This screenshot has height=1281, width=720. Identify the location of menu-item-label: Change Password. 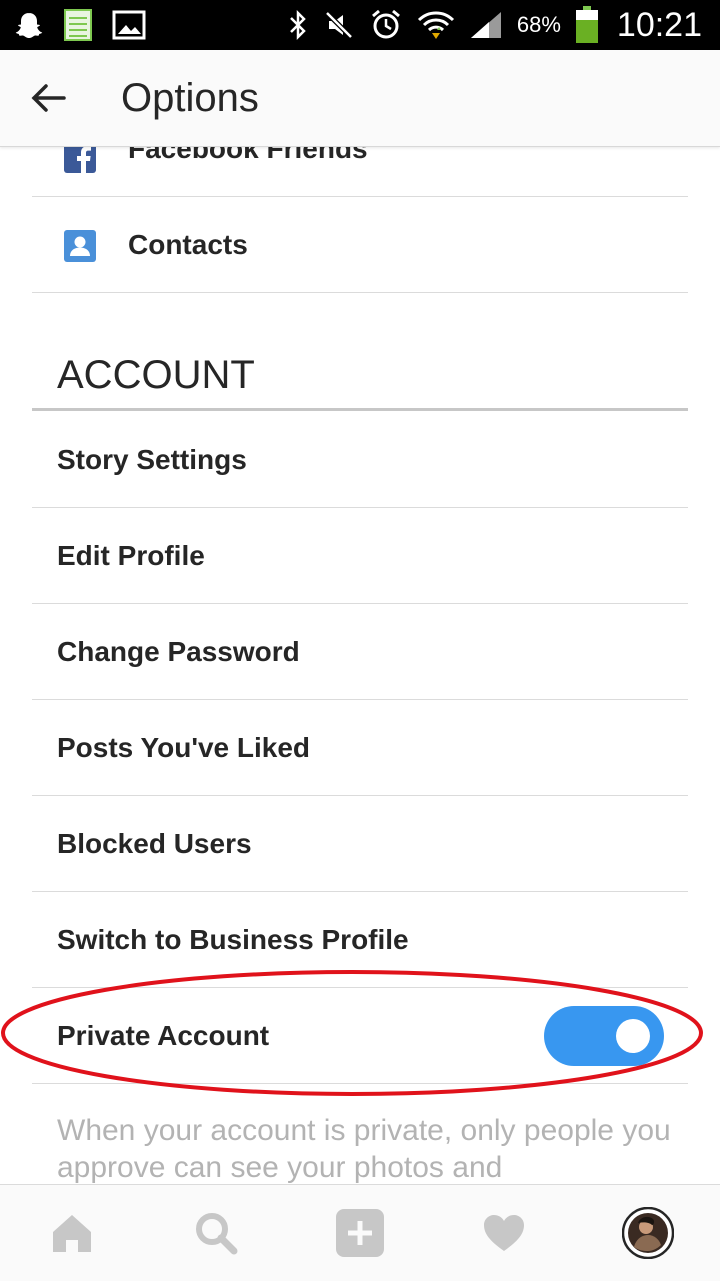
(178, 651).